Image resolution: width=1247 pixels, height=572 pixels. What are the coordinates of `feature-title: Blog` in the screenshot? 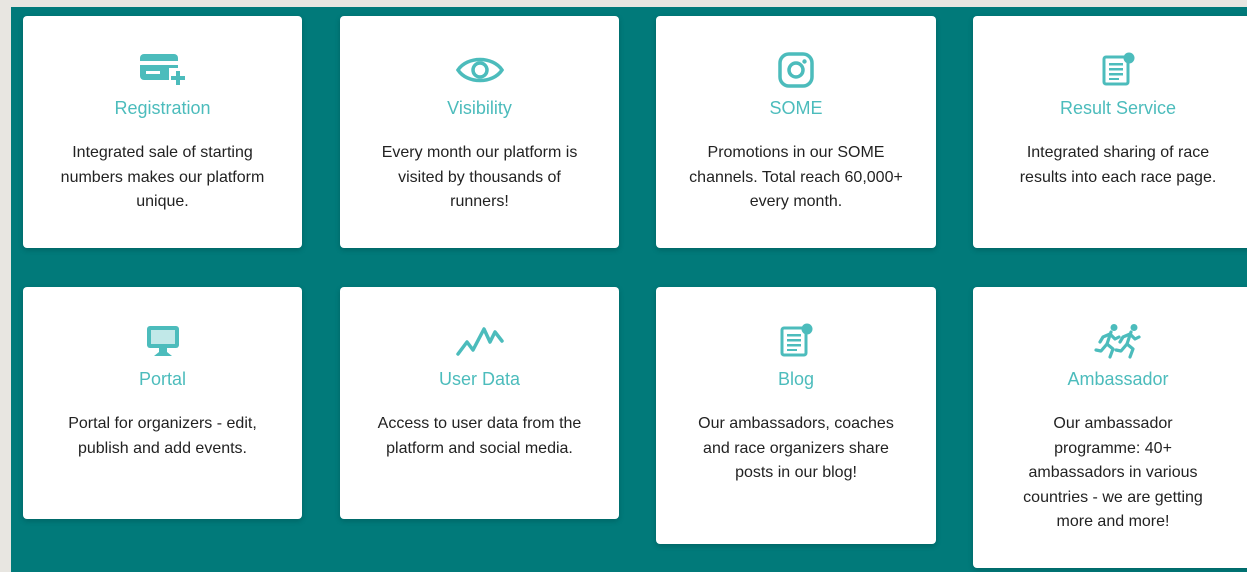 It's located at (796, 379).